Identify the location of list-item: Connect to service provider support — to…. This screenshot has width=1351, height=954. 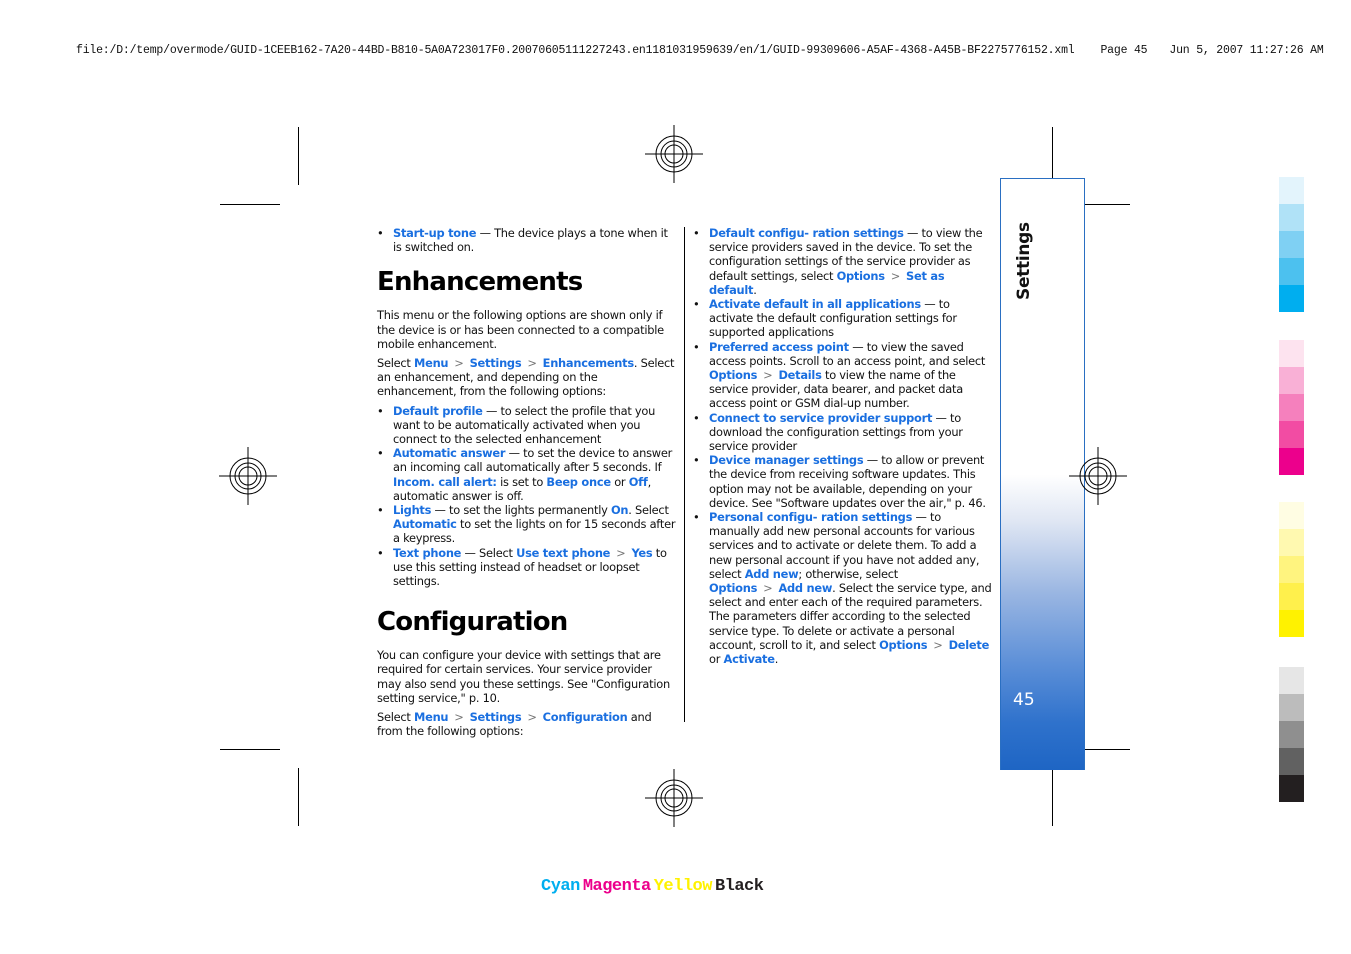
(843, 432).